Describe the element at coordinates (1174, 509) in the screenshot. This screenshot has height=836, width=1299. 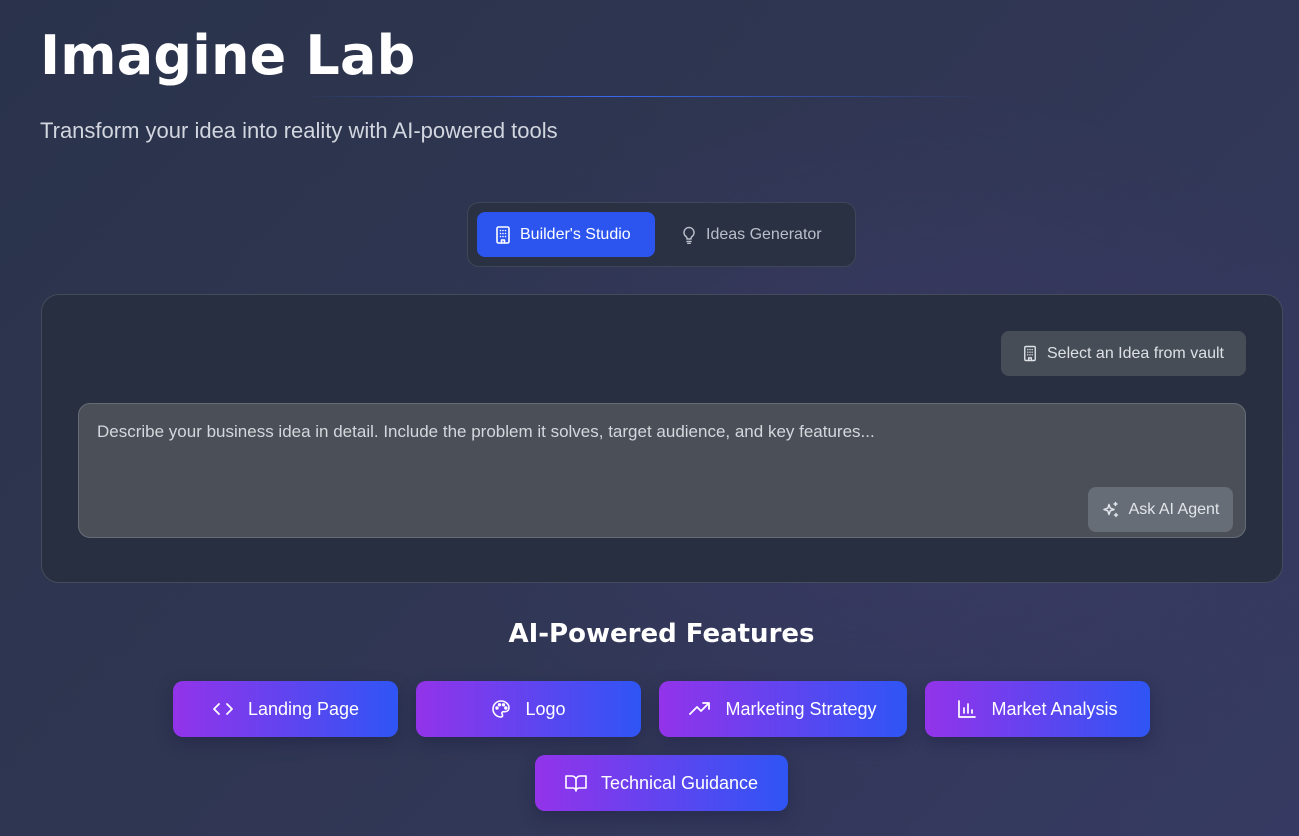
I see `ask-button-label: Ask AI Agent` at that location.